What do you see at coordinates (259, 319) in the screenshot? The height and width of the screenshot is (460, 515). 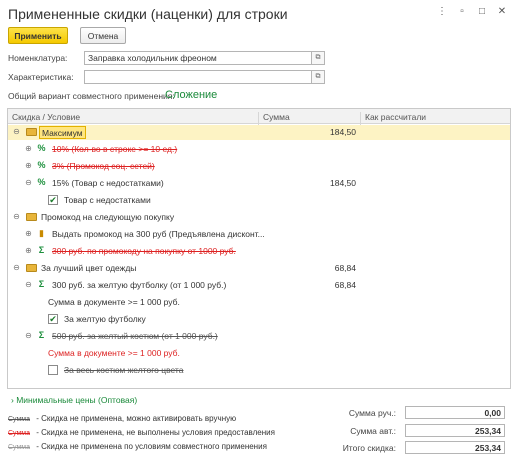 I see `table-row: ✔ За желтую футболку` at bounding box center [259, 319].